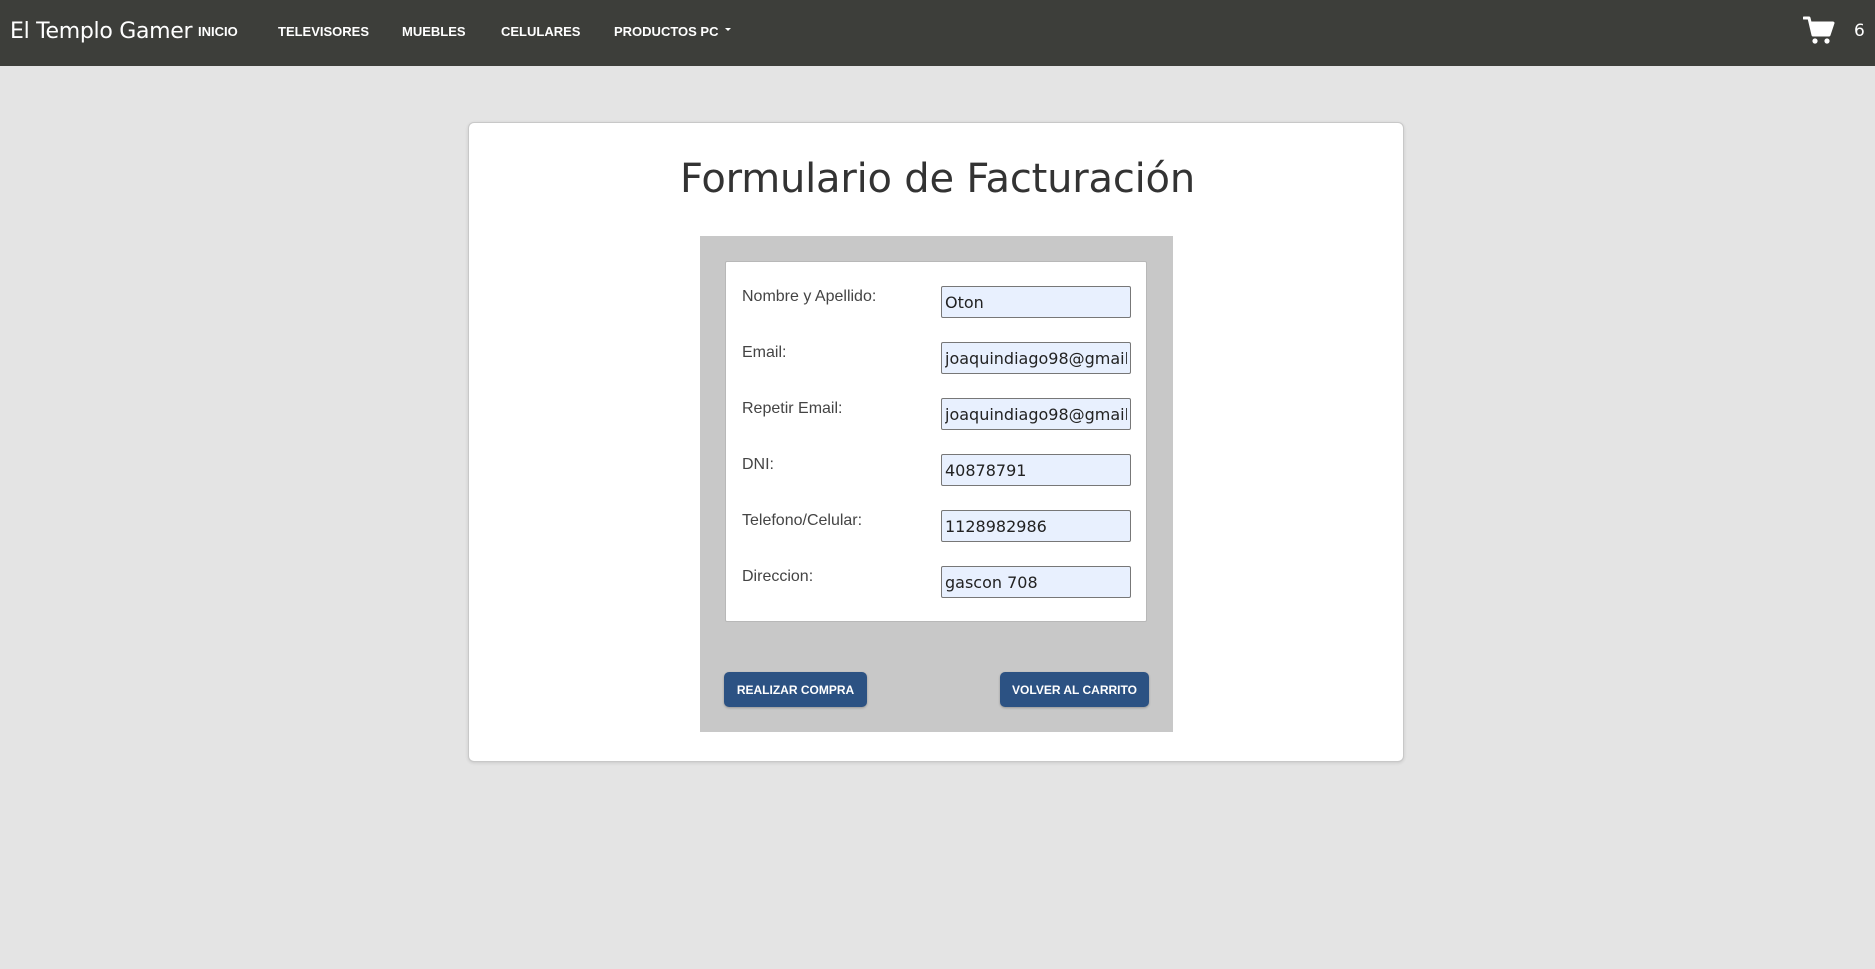  What do you see at coordinates (802, 520) in the screenshot?
I see `phone-label: Telefono/Celular:` at bounding box center [802, 520].